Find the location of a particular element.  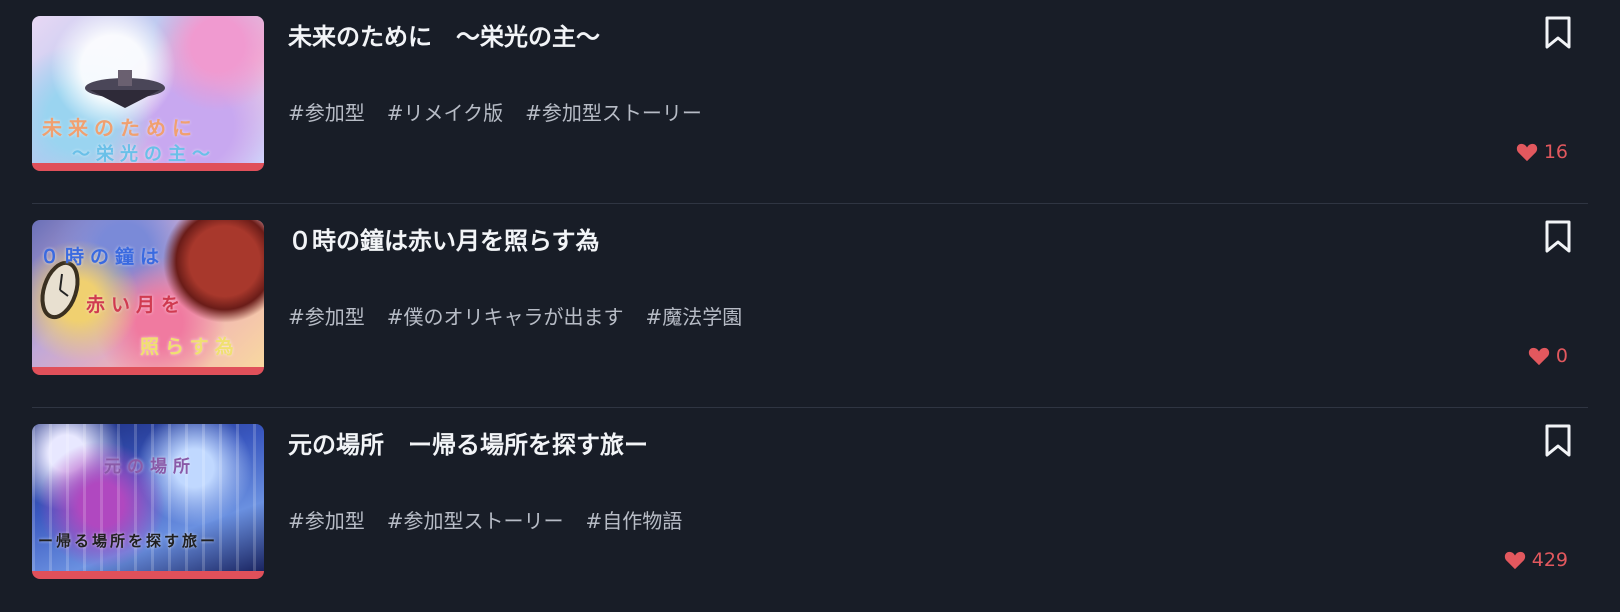

tag-link: #僕のオリキャラが出ます is located at coordinates (505, 315).